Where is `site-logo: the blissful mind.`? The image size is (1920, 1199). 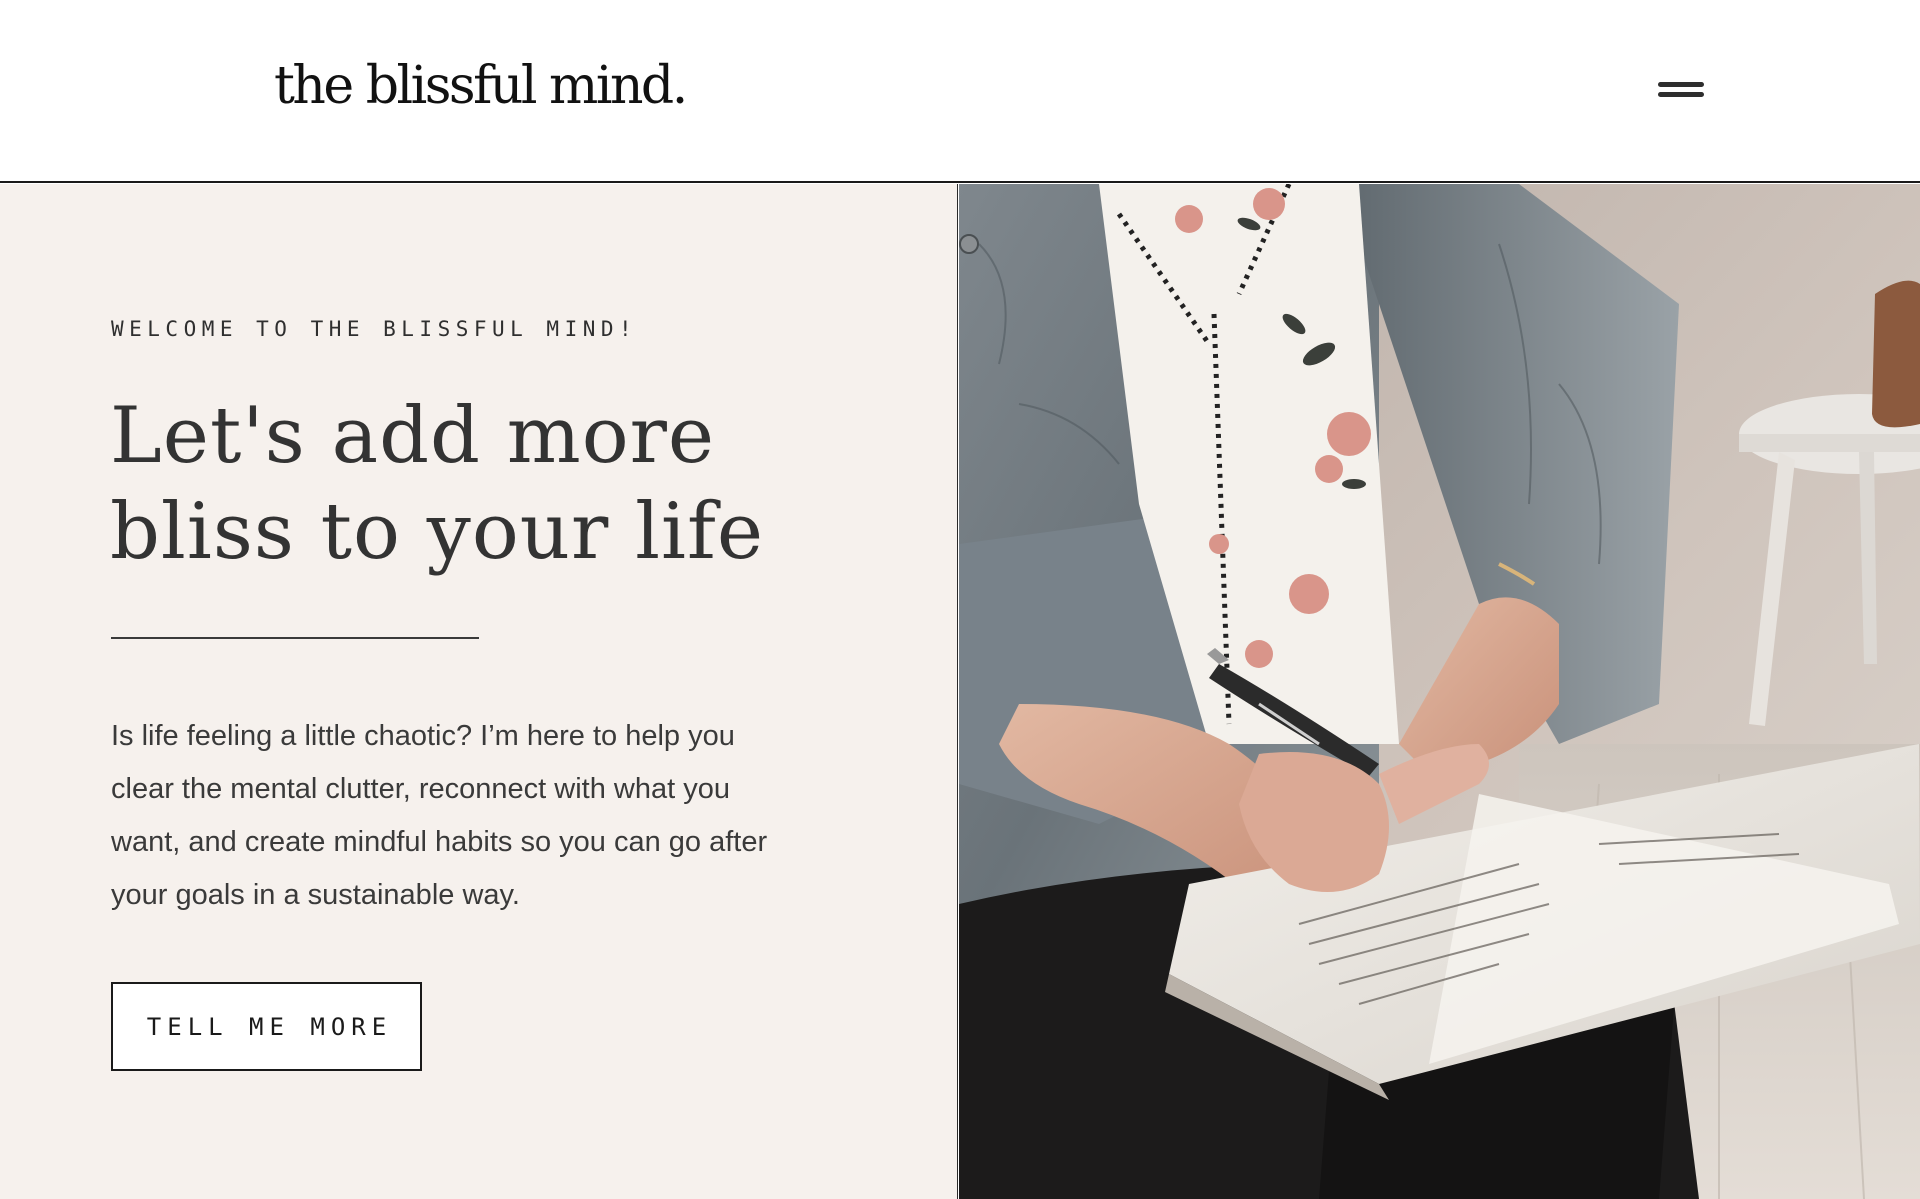 site-logo: the blissful mind. is located at coordinates (481, 86).